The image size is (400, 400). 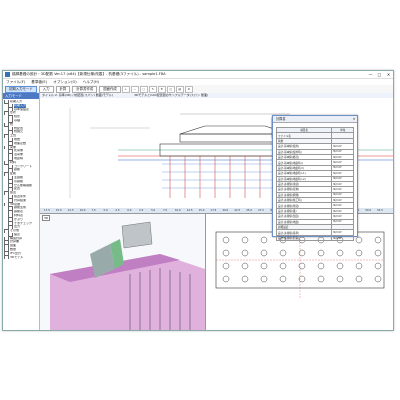 I want to click on ruler-tick-label: 25.0, so click(x=249, y=210).